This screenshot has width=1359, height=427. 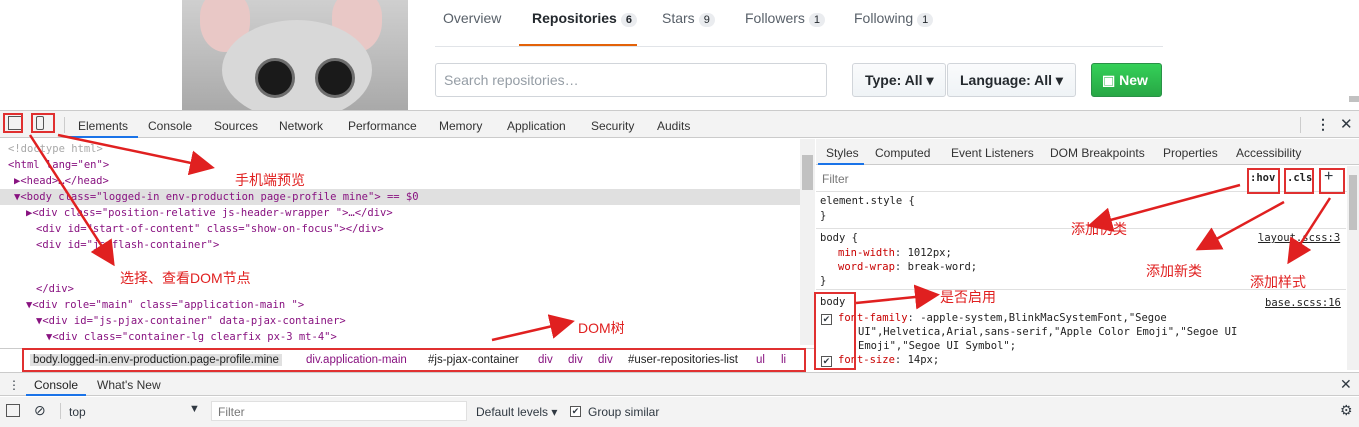 I want to click on rule-selector: body {, so click(x=839, y=238).